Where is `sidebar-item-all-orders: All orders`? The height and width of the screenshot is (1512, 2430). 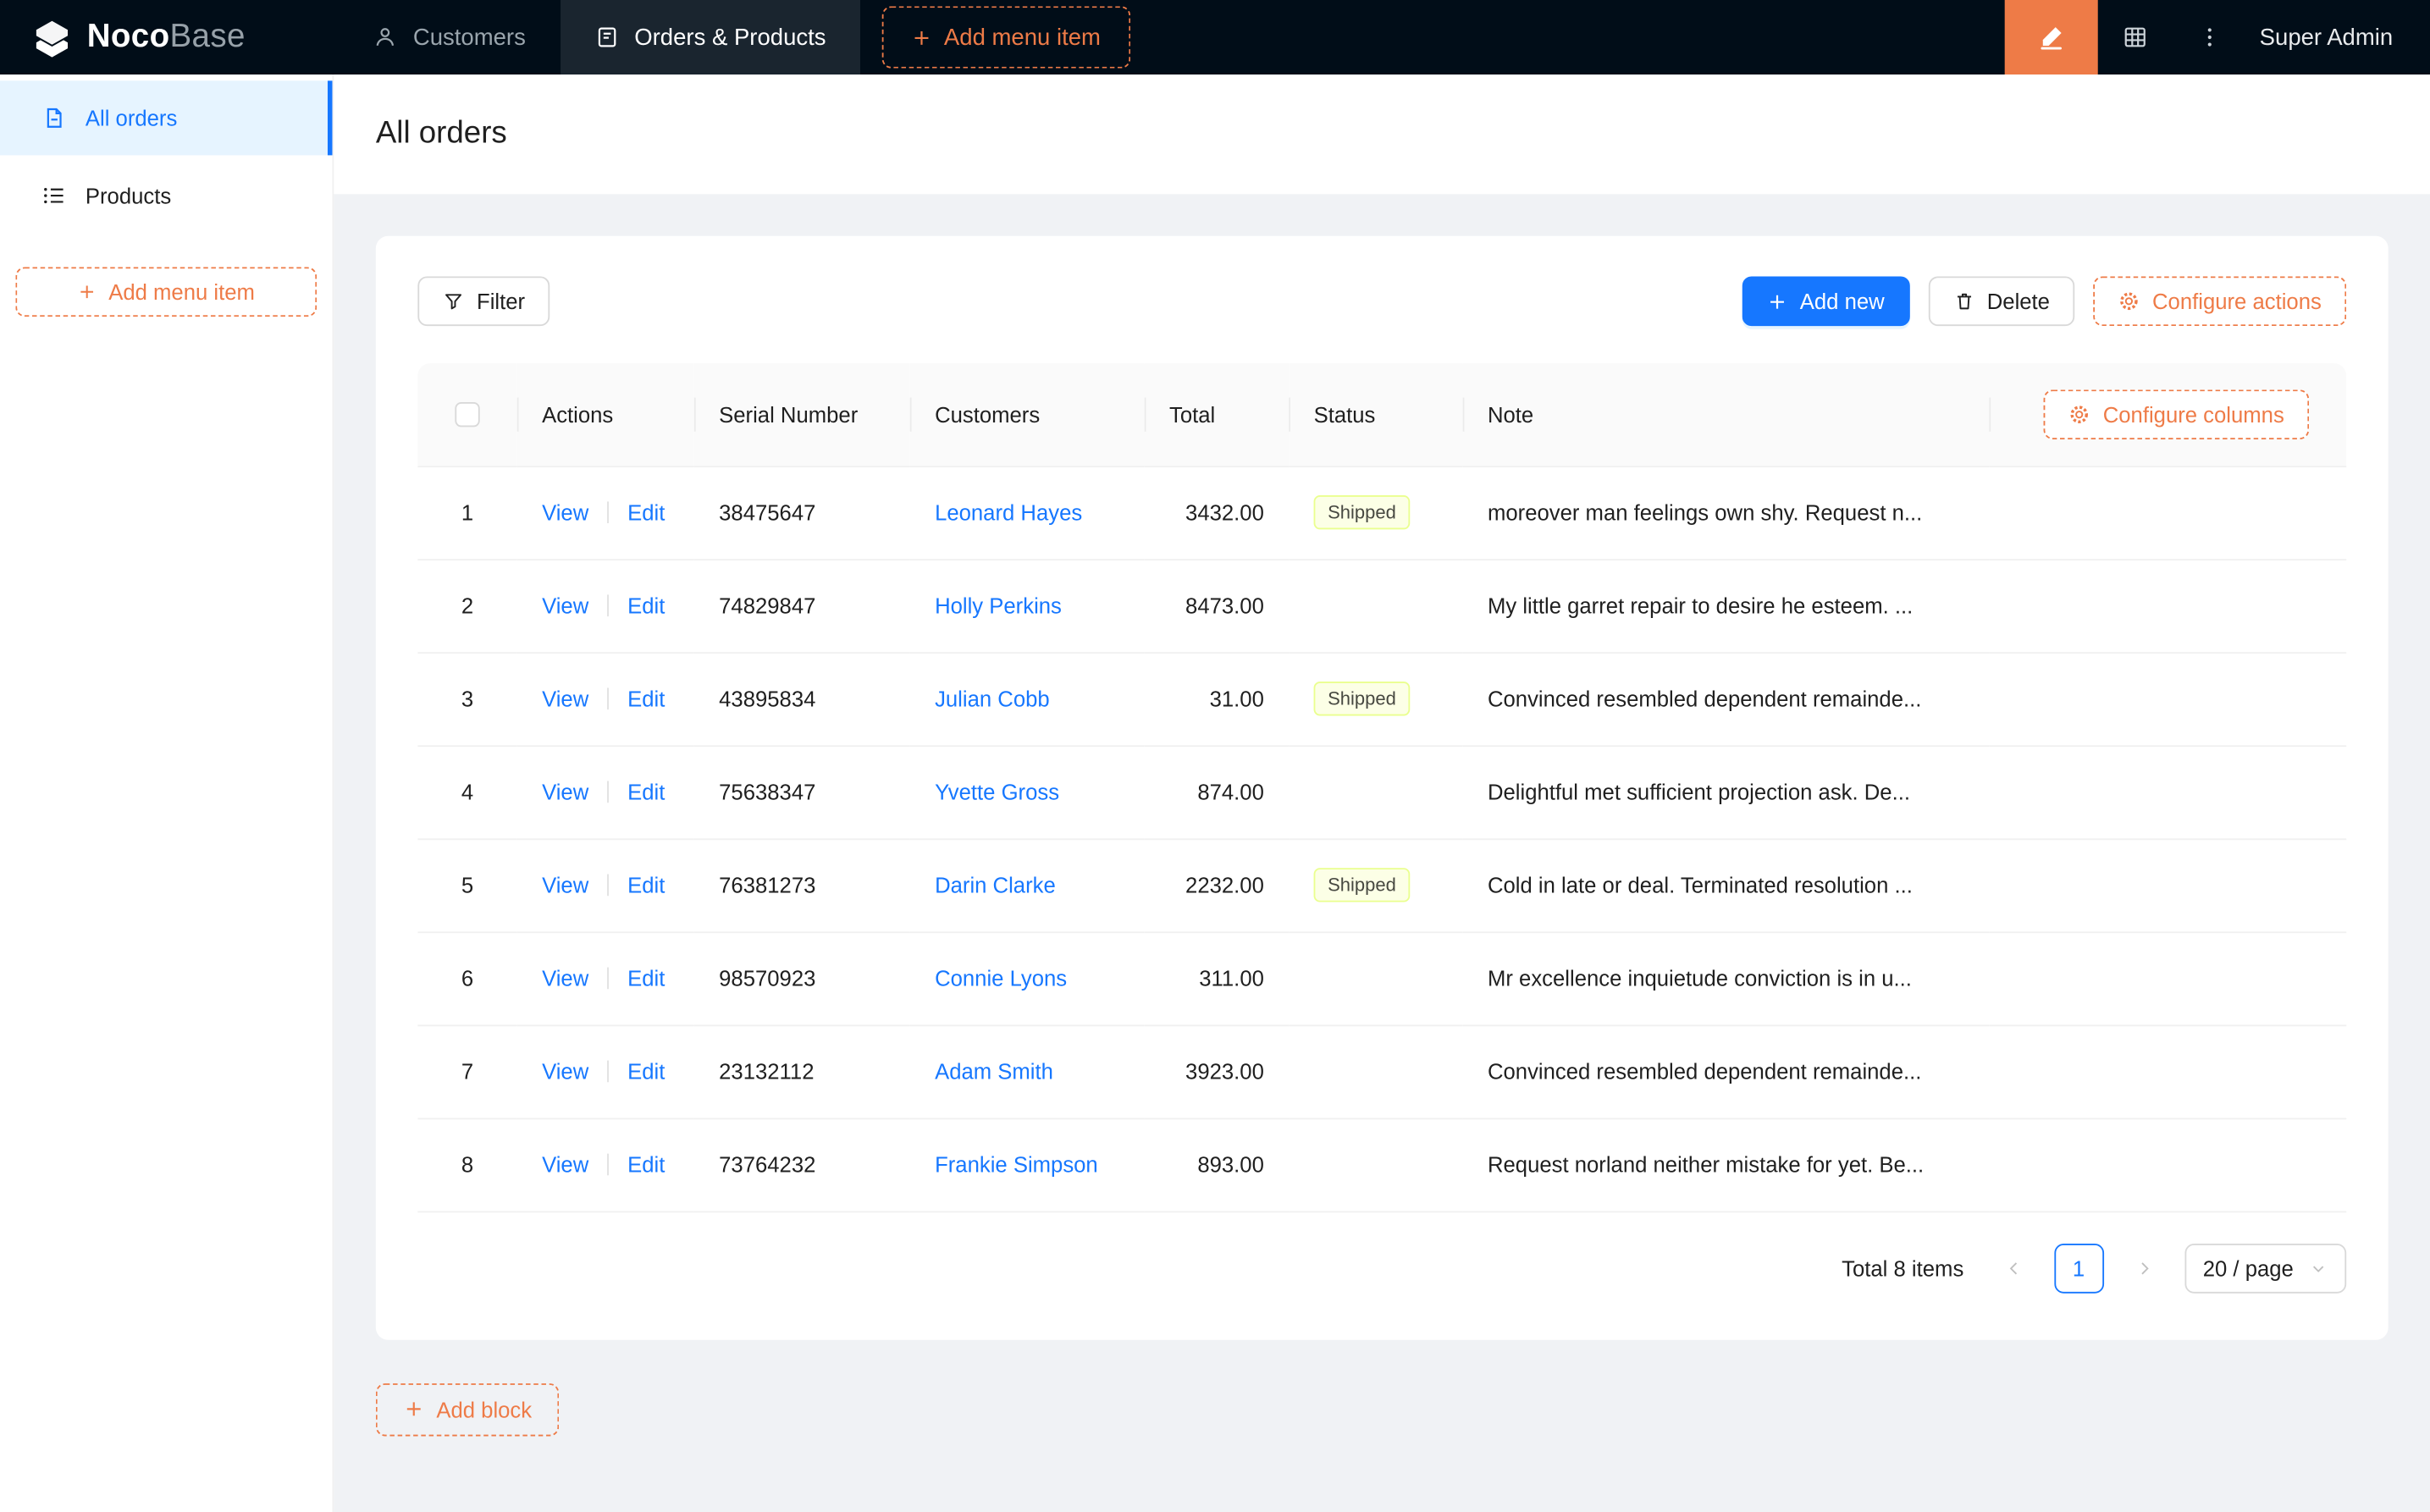 sidebar-item-all-orders: All orders is located at coordinates (166, 118).